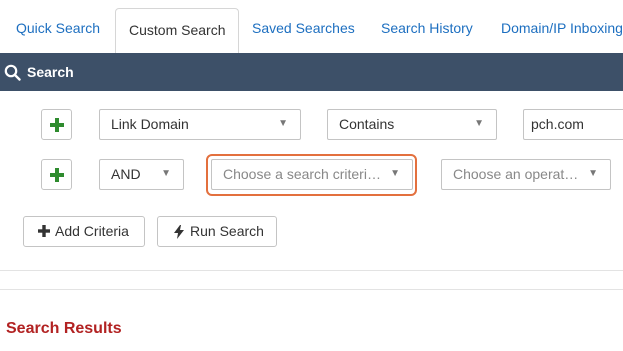 This screenshot has height=351, width=623. What do you see at coordinates (227, 231) in the screenshot?
I see `run-search-label: Run Search` at bounding box center [227, 231].